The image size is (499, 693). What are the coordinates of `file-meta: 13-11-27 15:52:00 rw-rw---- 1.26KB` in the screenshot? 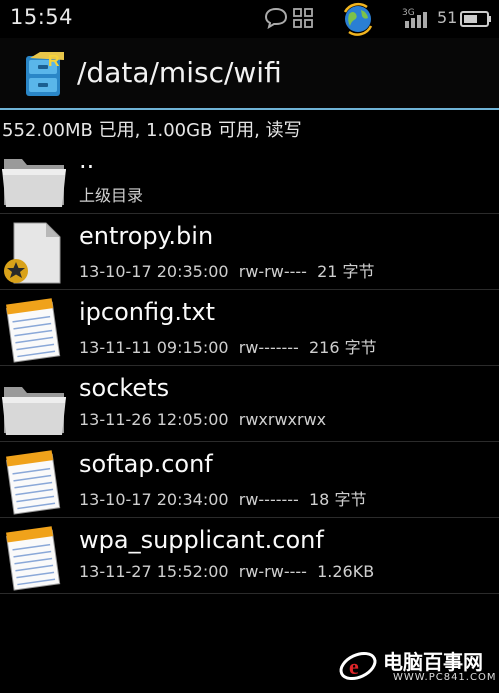 It's located at (227, 571).